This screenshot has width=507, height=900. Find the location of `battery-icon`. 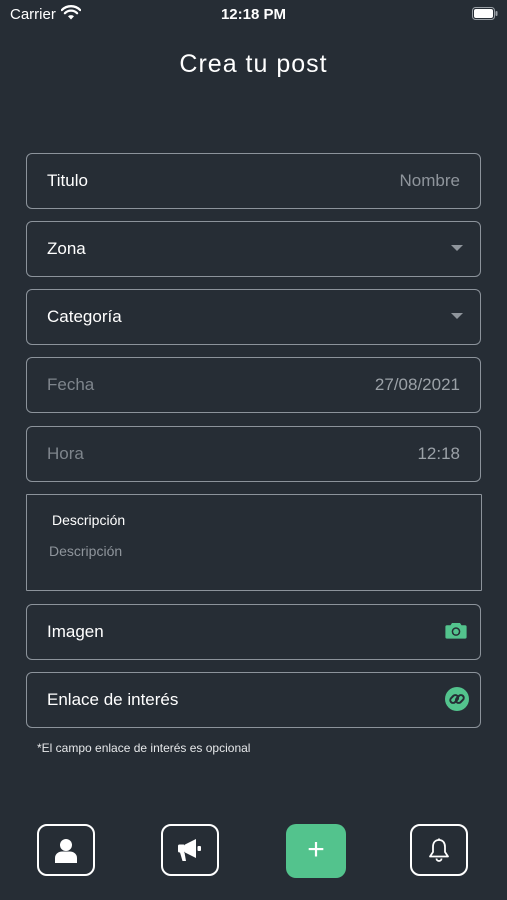

battery-icon is located at coordinates (485, 13).